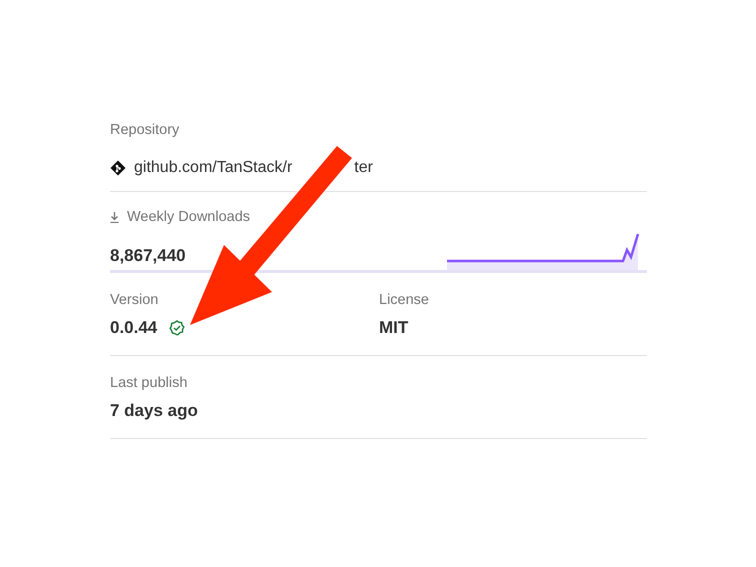  Describe the element at coordinates (148, 256) in the screenshot. I see `download-count: 8,867,440` at that location.